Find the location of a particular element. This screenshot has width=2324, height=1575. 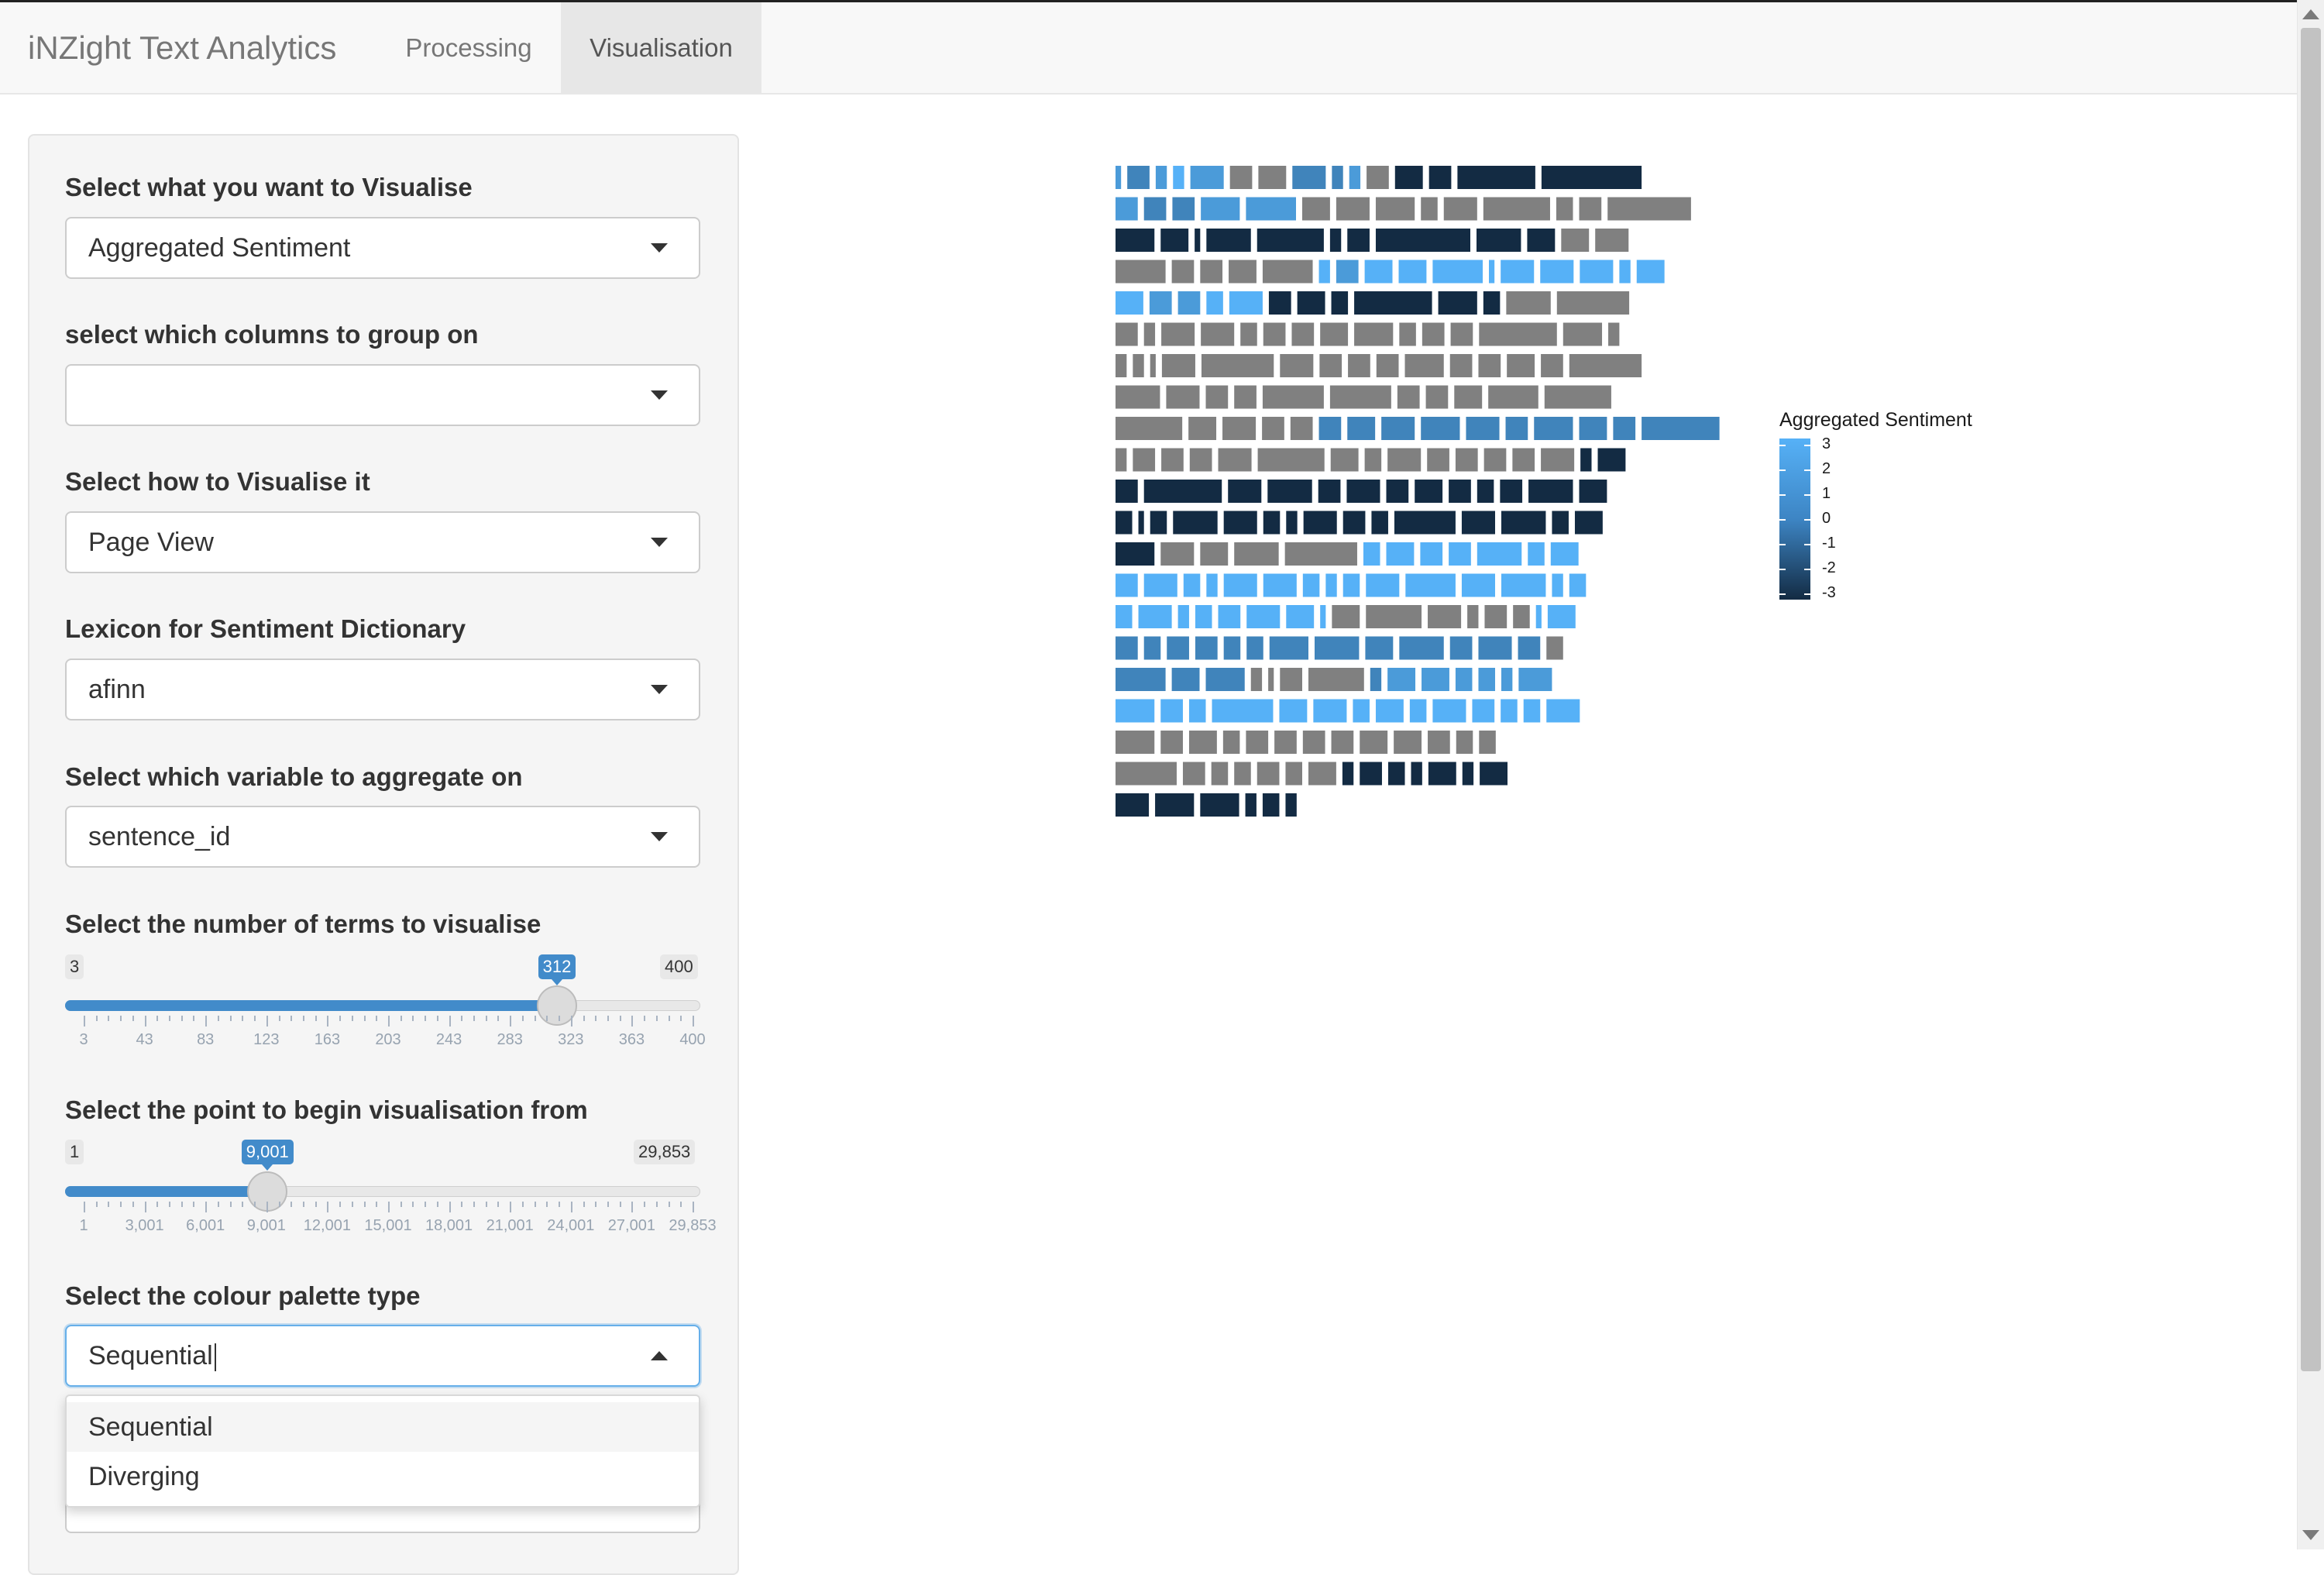

scroll-up-icon is located at coordinates (2310, 14).